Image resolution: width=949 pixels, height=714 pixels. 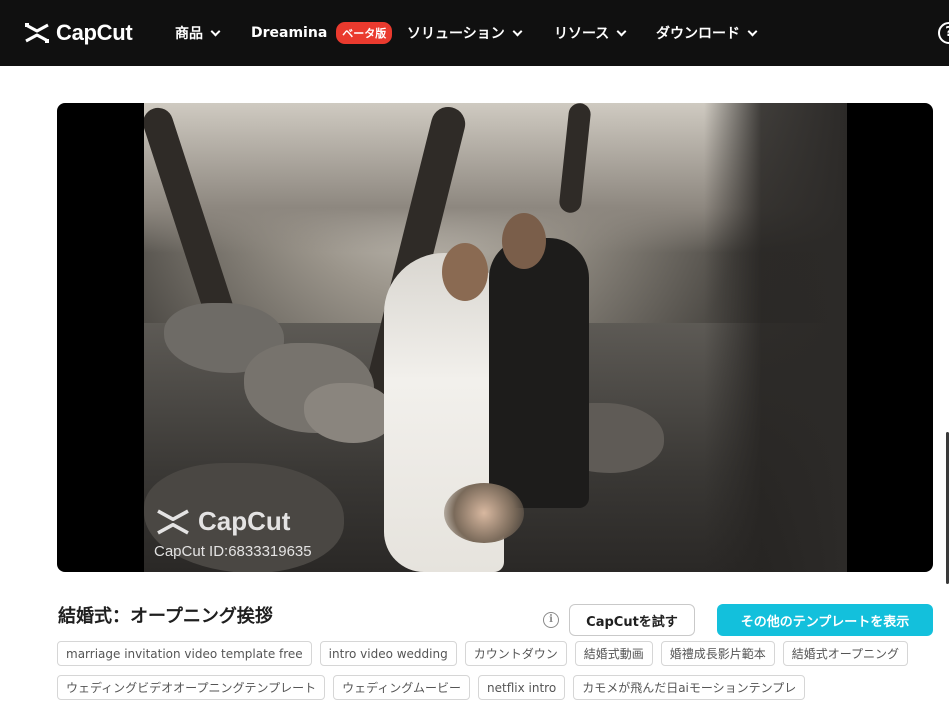 What do you see at coordinates (402, 687) in the screenshot?
I see `tag-chip: ウェディングムービー` at bounding box center [402, 687].